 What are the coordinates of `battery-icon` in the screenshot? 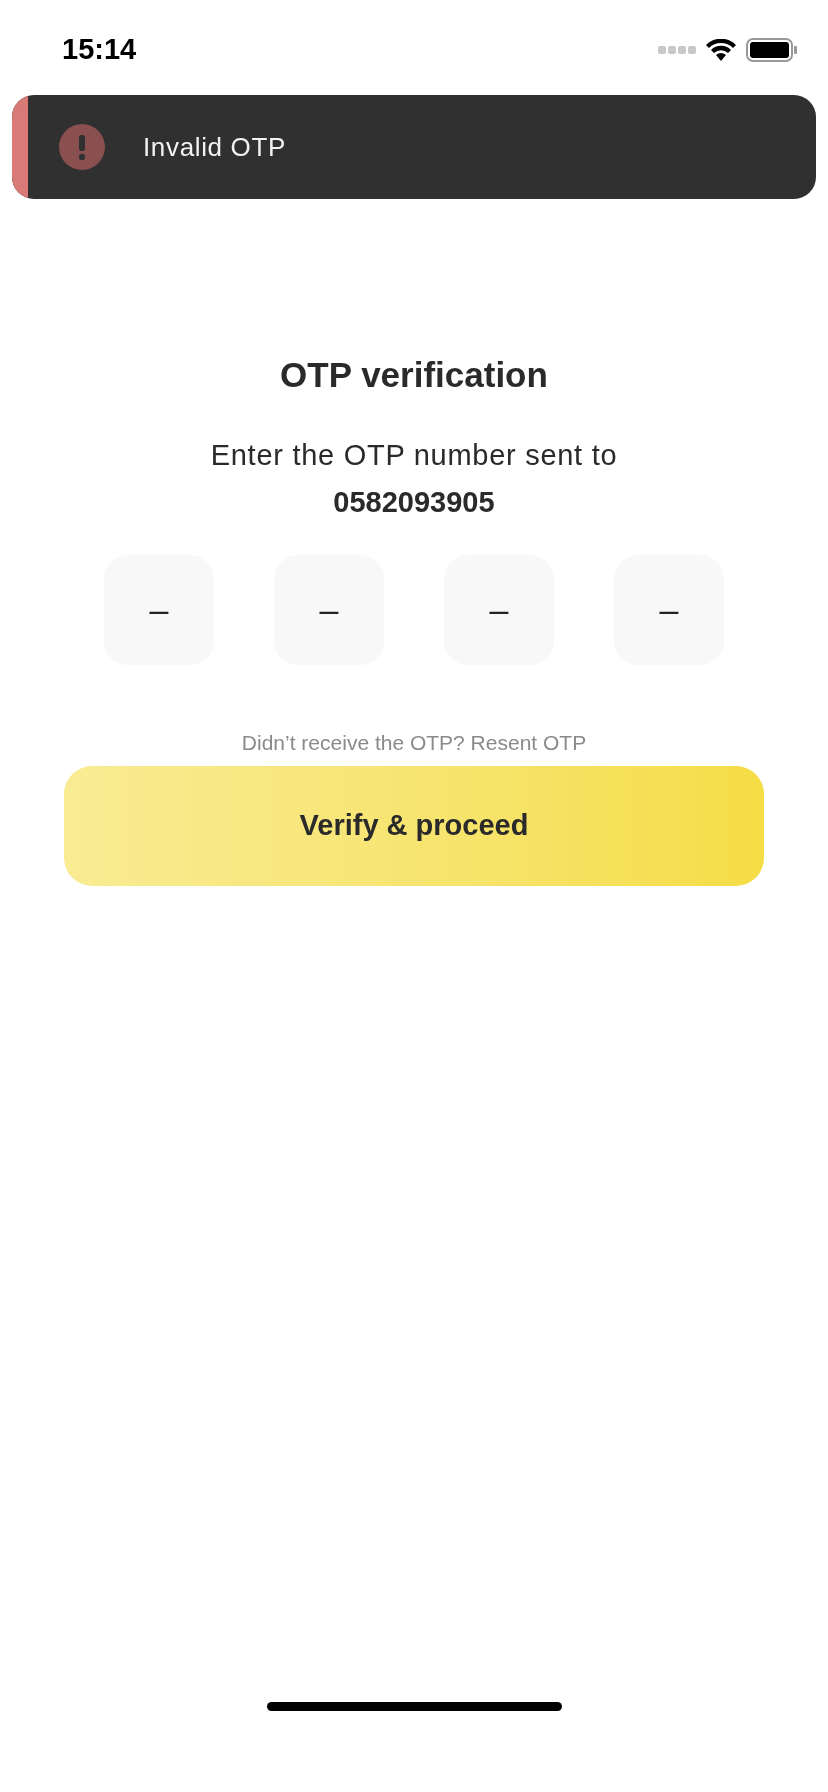 It's located at (772, 50).